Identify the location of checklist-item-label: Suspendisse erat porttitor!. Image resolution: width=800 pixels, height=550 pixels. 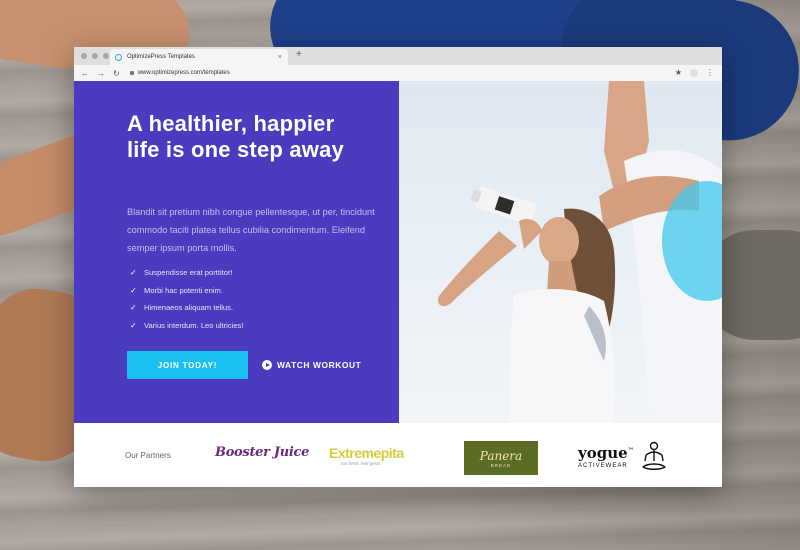
(188, 273).